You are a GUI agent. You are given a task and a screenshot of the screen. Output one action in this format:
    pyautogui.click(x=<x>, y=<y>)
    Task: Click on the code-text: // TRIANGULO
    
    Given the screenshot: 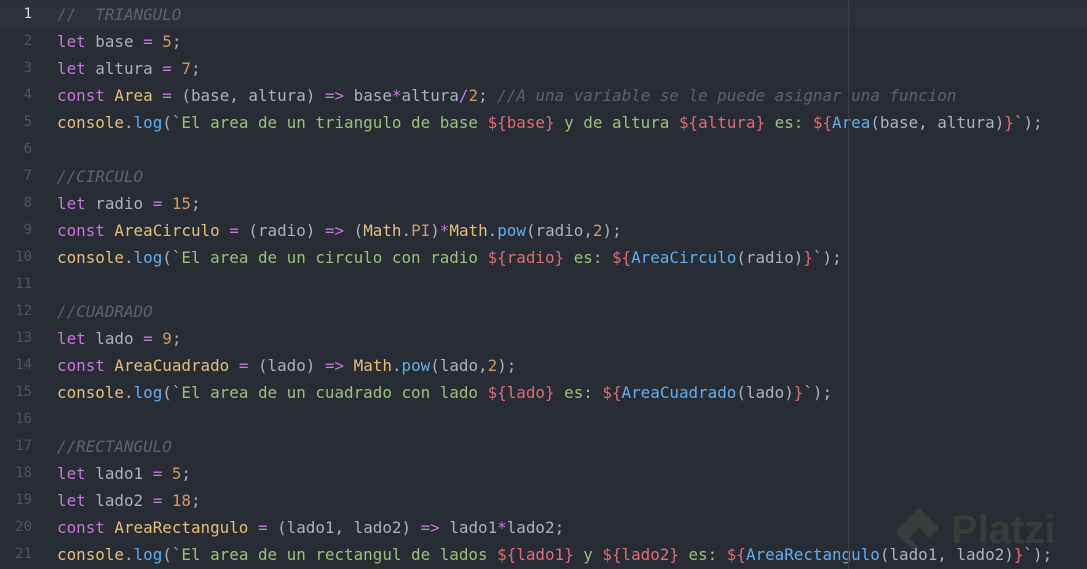 What is the action you would take?
    pyautogui.click(x=119, y=14)
    